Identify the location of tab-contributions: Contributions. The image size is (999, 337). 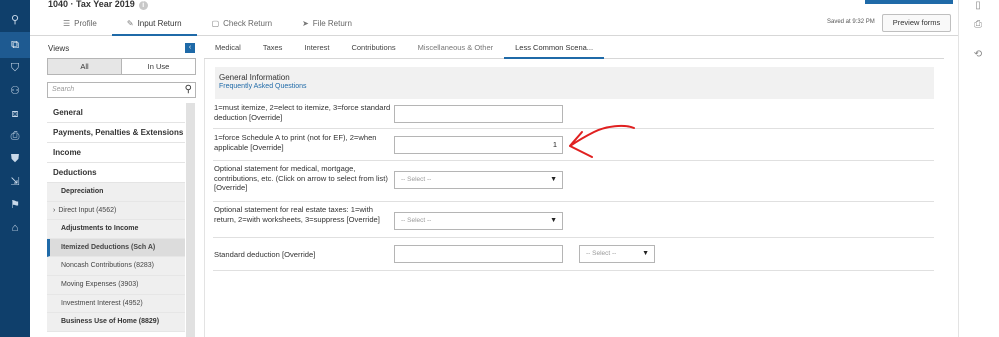
(373, 48).